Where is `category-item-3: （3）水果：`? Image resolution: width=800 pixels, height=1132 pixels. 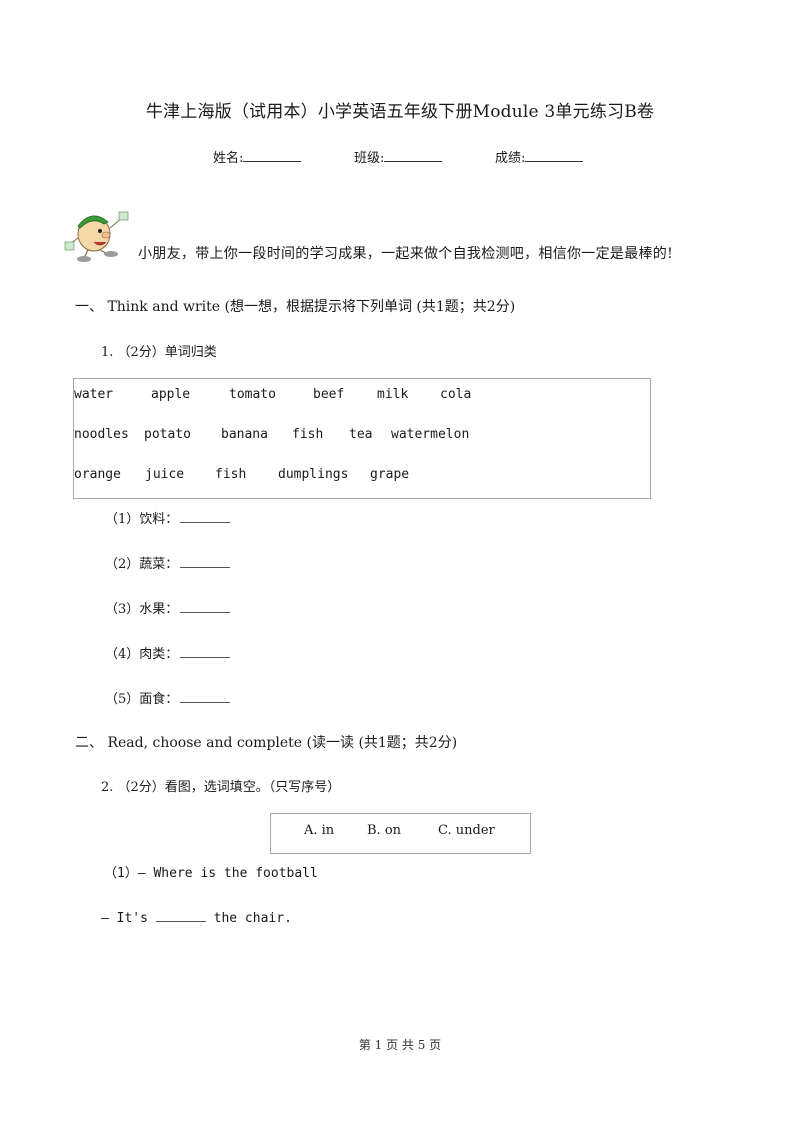
category-item-3: （3）水果： is located at coordinates (168, 607).